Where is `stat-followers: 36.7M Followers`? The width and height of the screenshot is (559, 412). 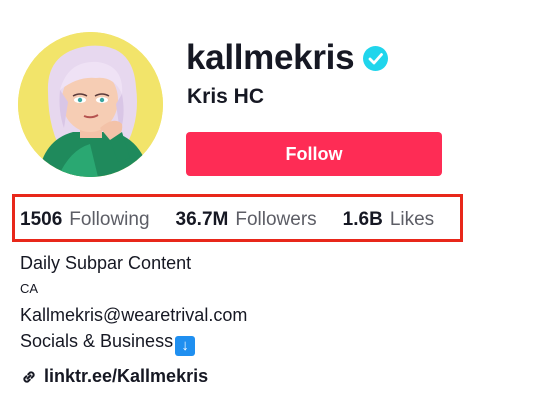
stat-followers: 36.7M Followers is located at coordinates (246, 220).